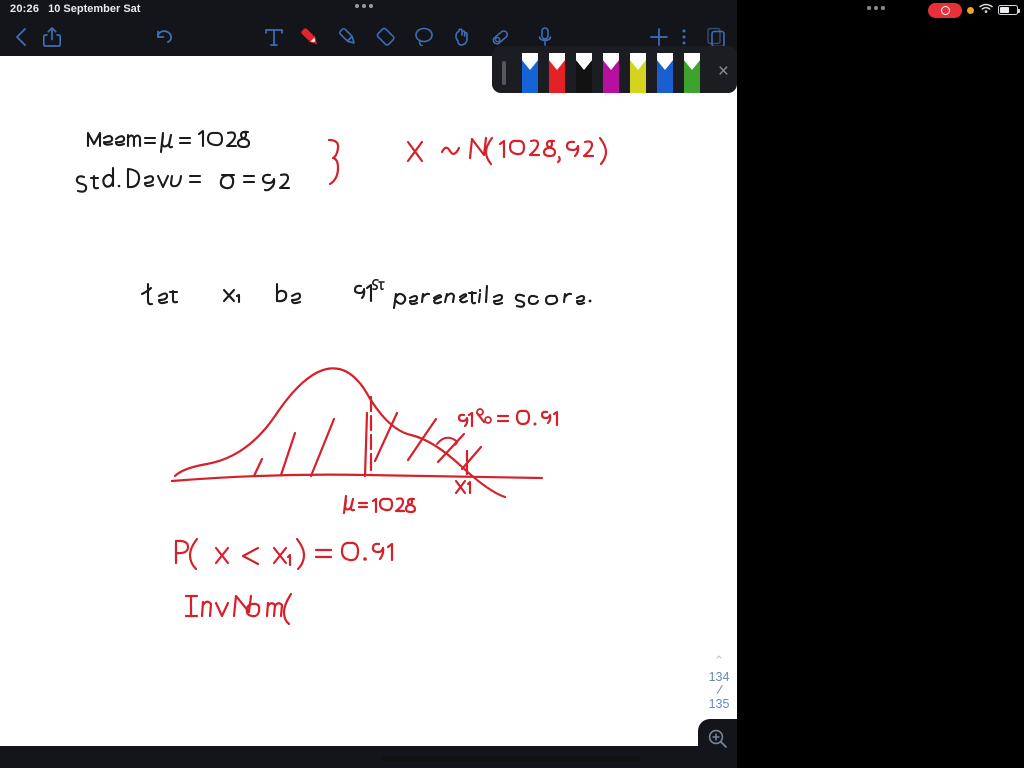 The width and height of the screenshot is (1024, 768). I want to click on status-time: 20:26, so click(25, 9).